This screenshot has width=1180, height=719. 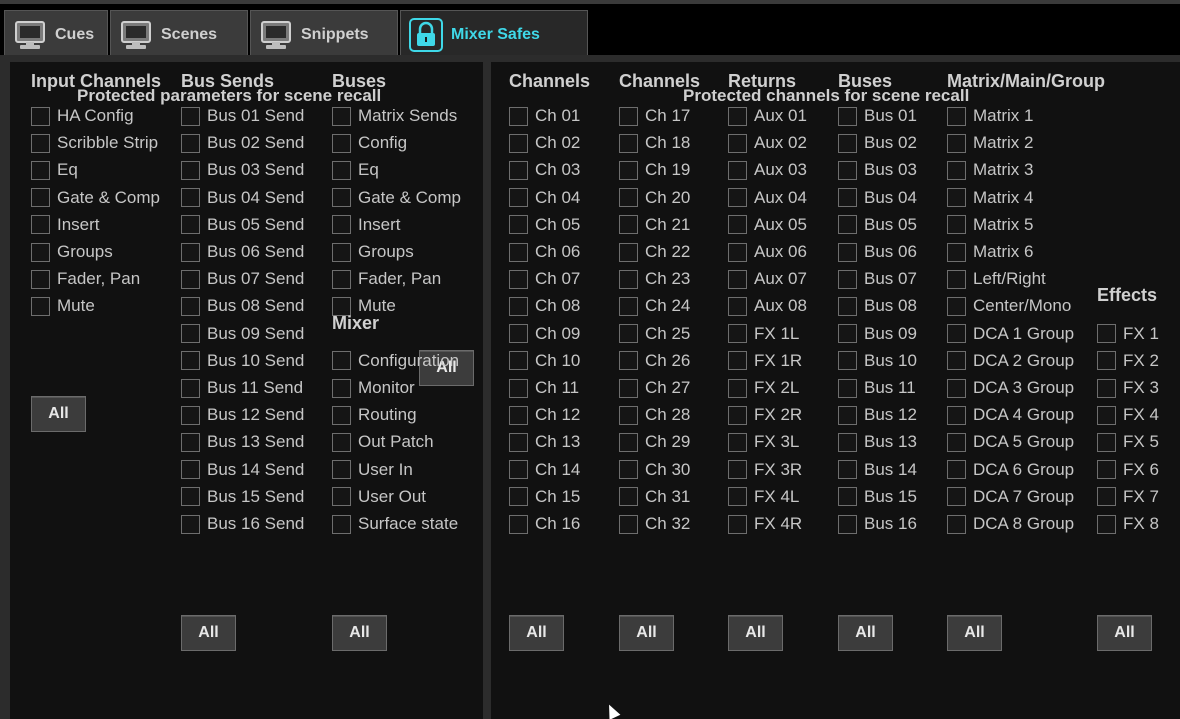 I want to click on safe-checkbox: Out Patch, so click(x=383, y=442).